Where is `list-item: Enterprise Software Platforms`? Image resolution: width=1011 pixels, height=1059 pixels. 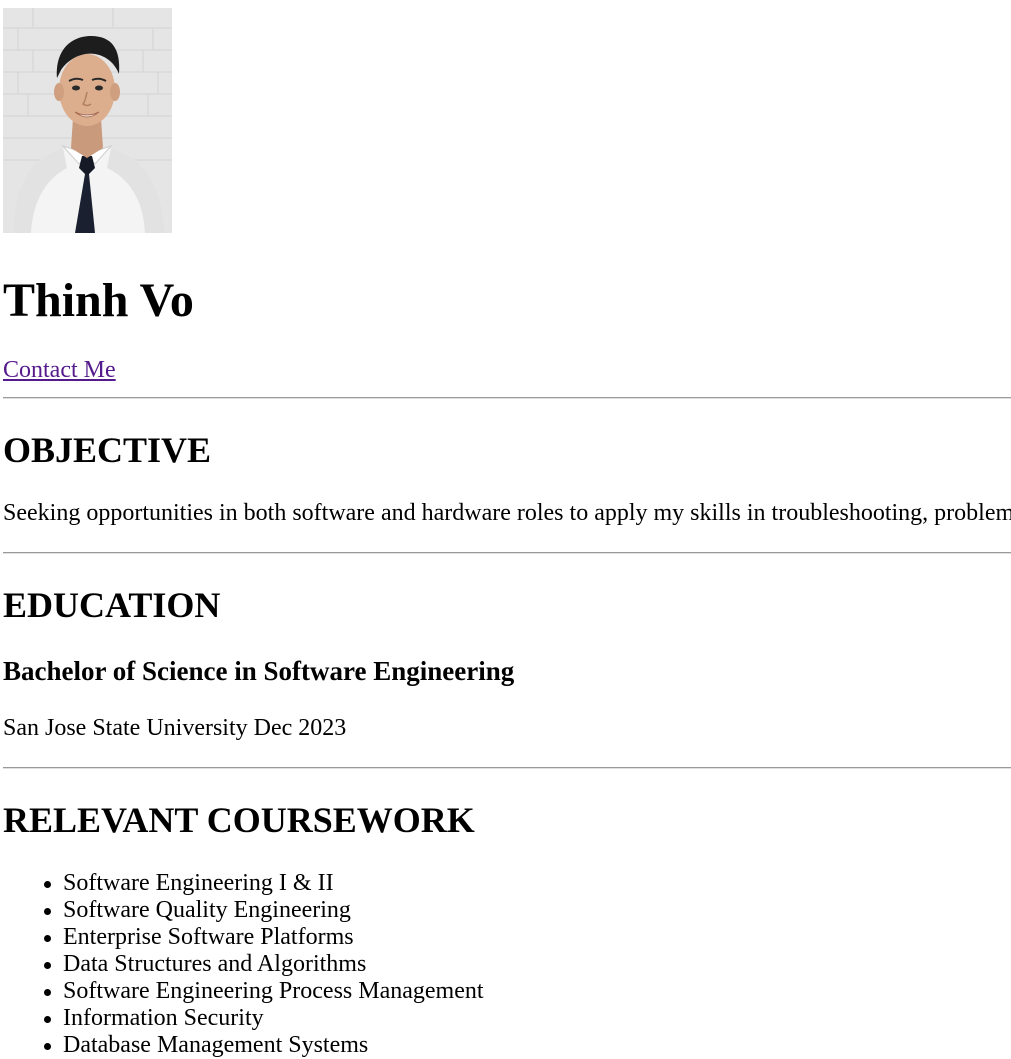
list-item: Enterprise Software Platforms is located at coordinates (264, 937).